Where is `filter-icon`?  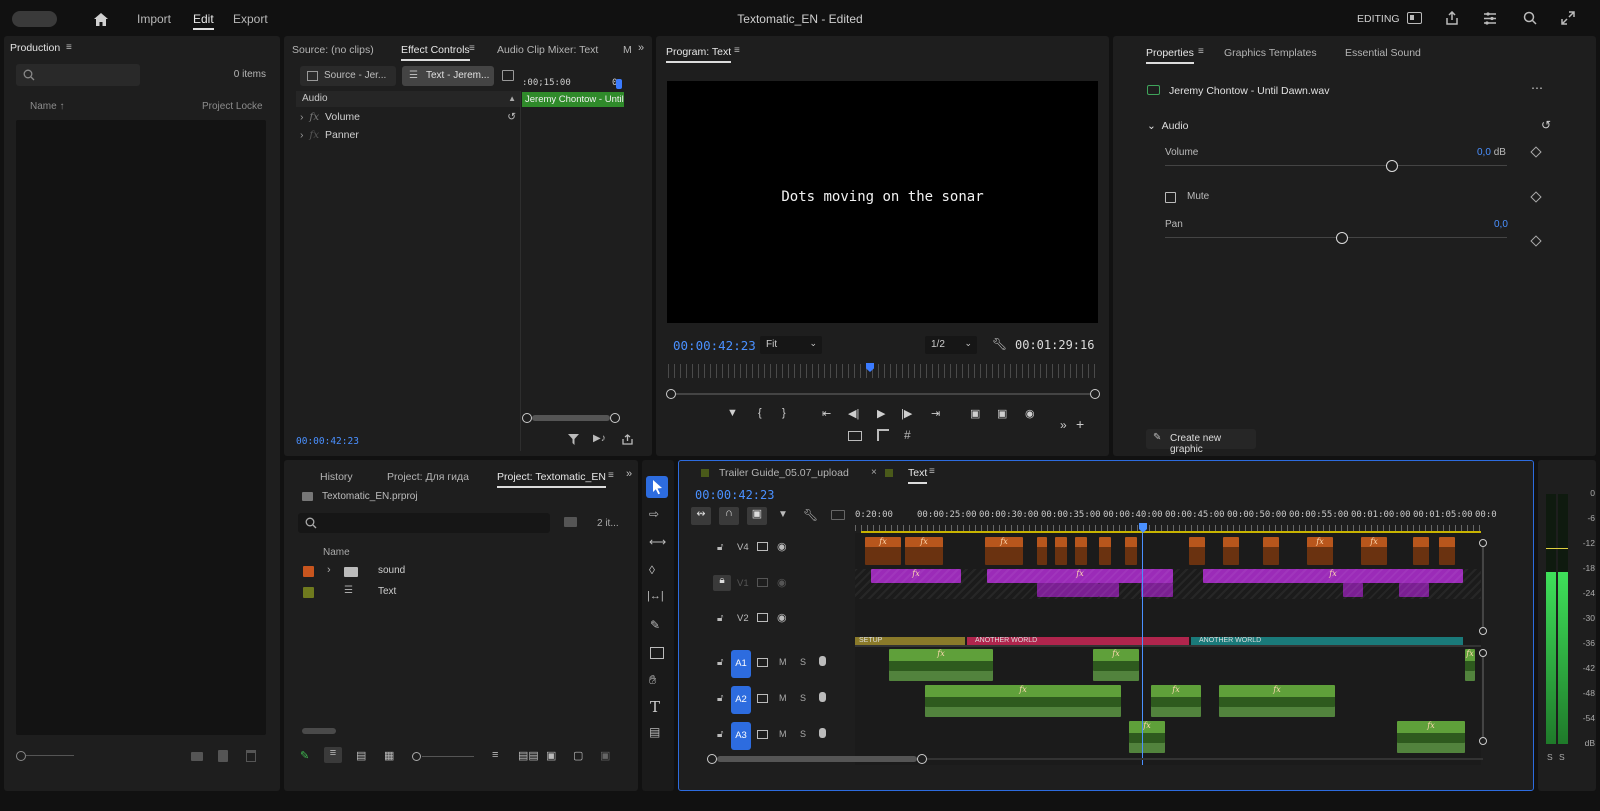
filter-icon is located at coordinates (573, 439).